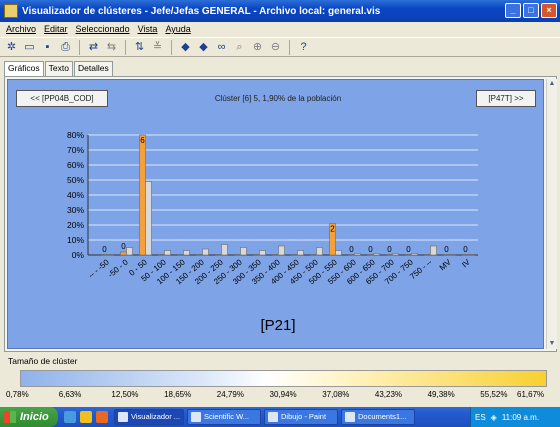 The image size is (560, 427). Describe the element at coordinates (75, 225) in the screenshot. I see `y-tick-label: 20%` at that location.